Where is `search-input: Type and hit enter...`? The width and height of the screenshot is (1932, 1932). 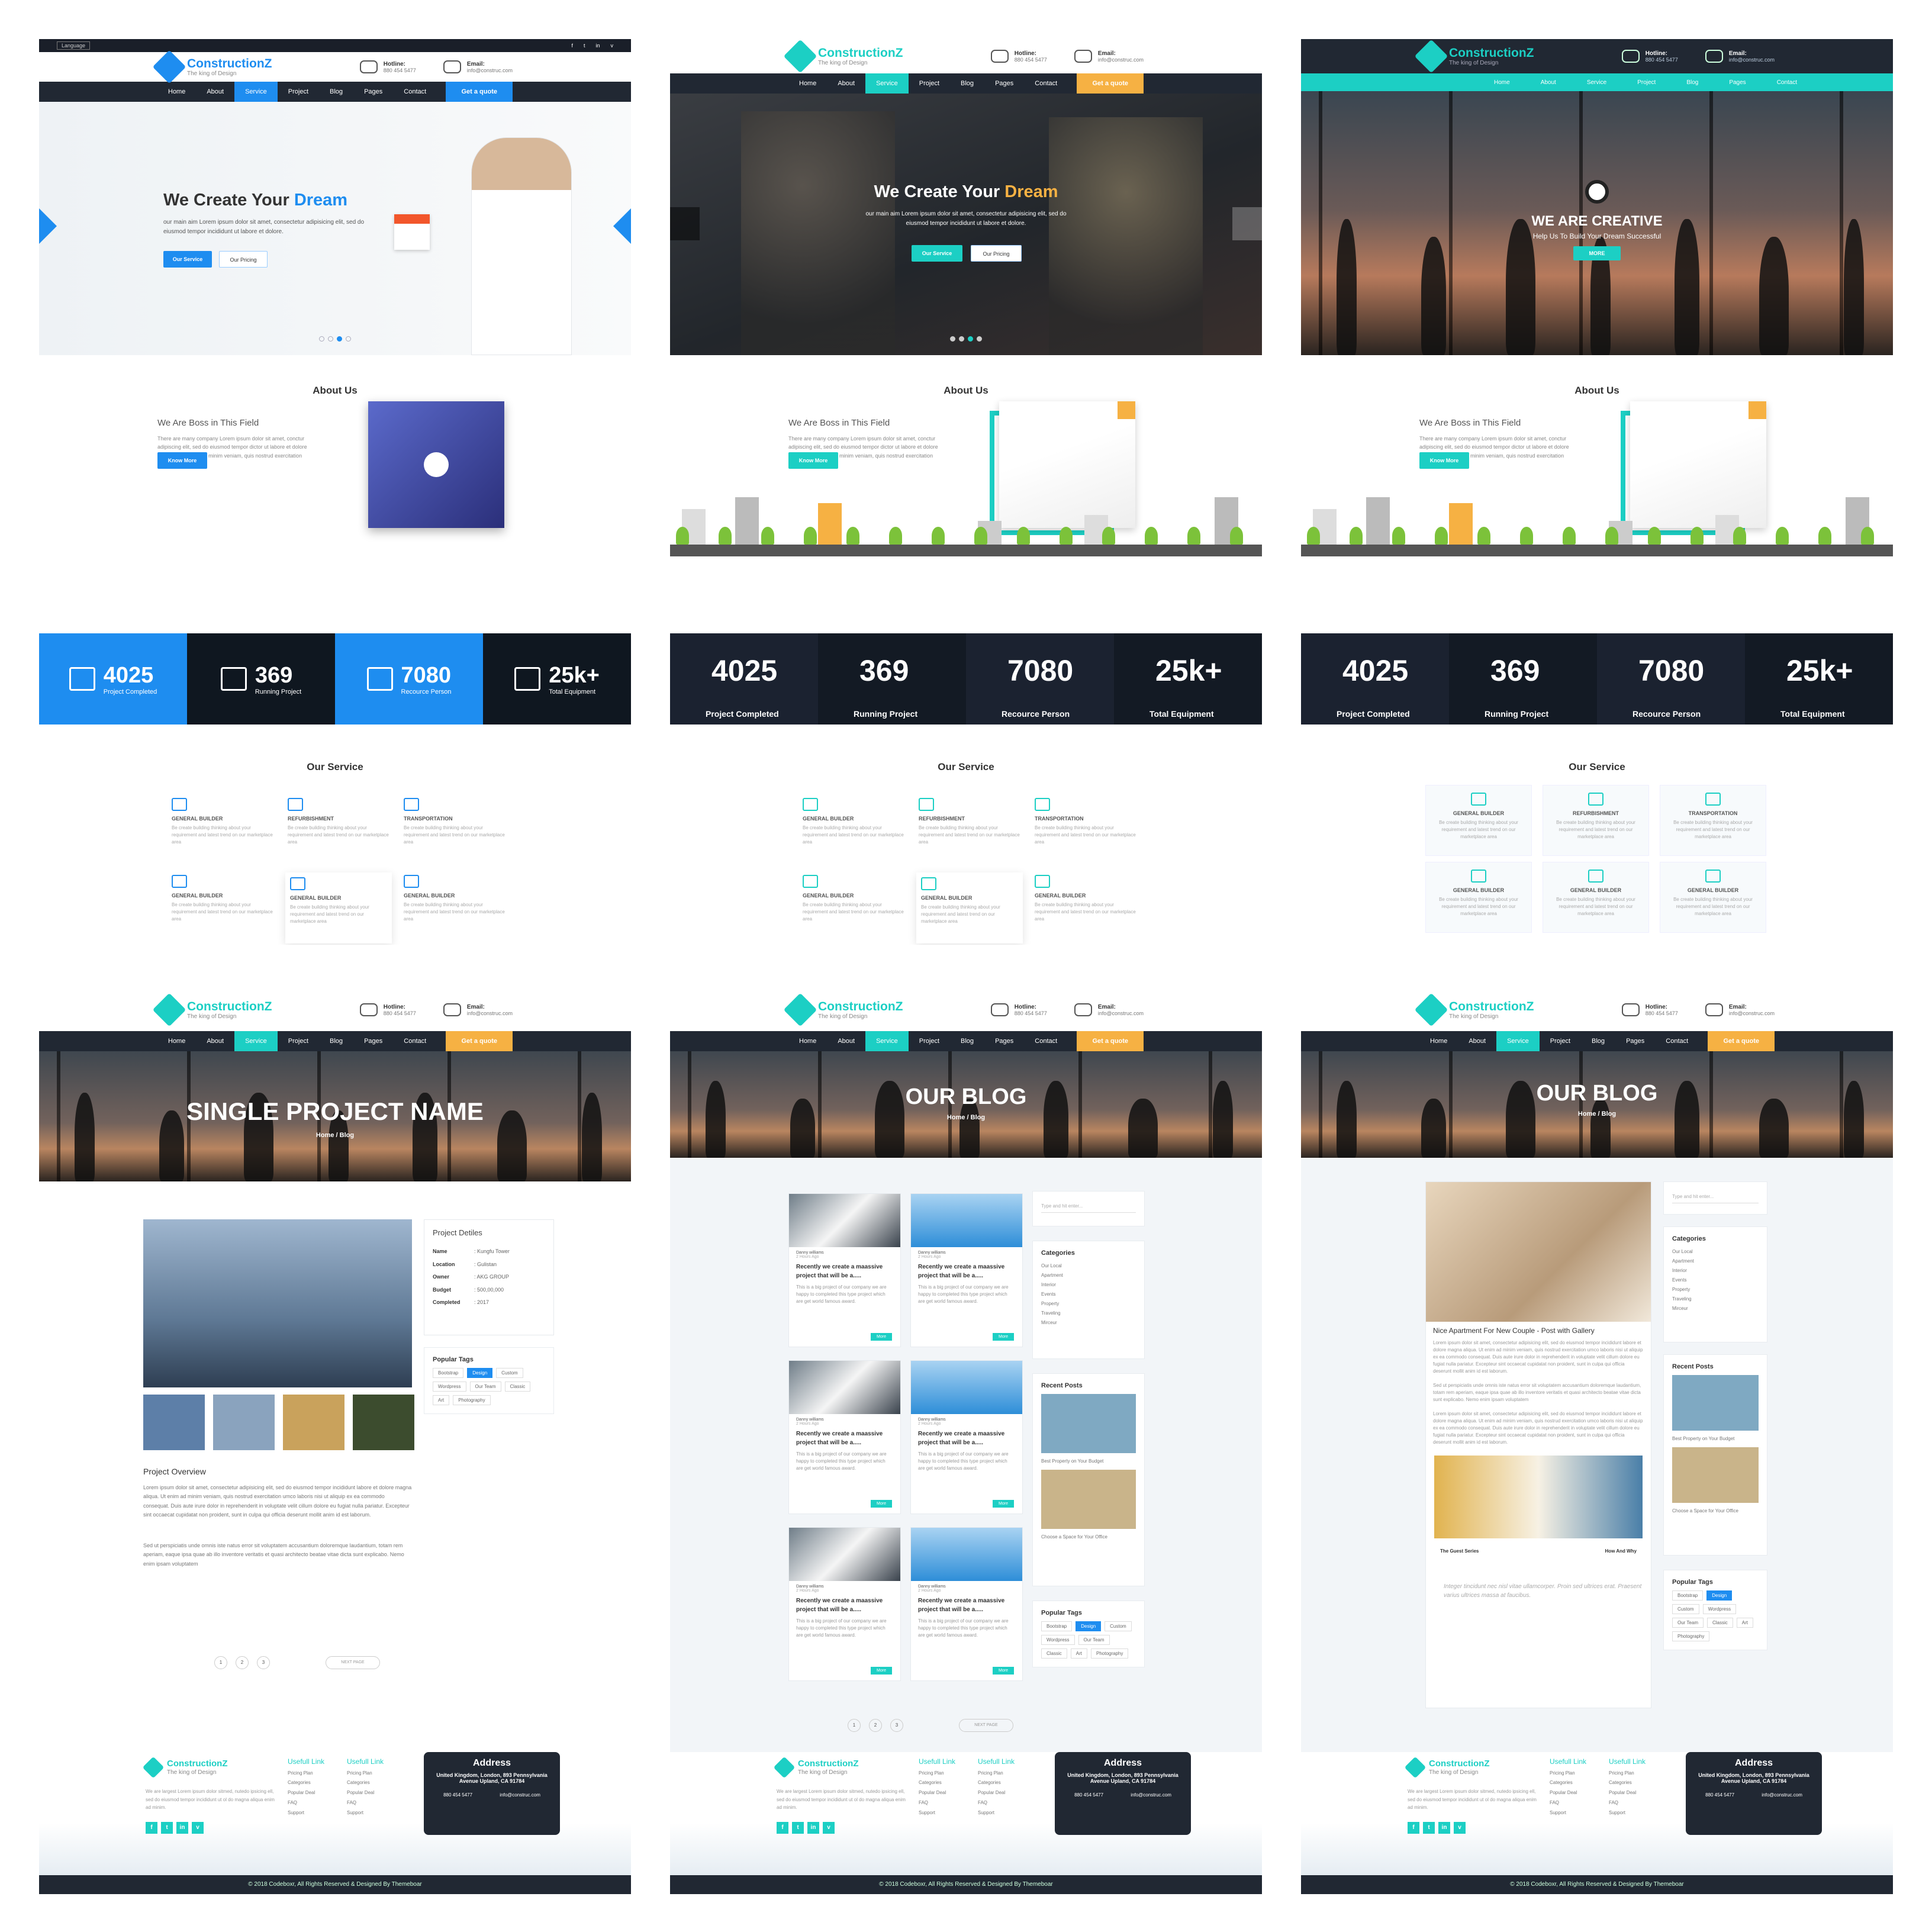 search-input: Type and hit enter... is located at coordinates (1088, 1206).